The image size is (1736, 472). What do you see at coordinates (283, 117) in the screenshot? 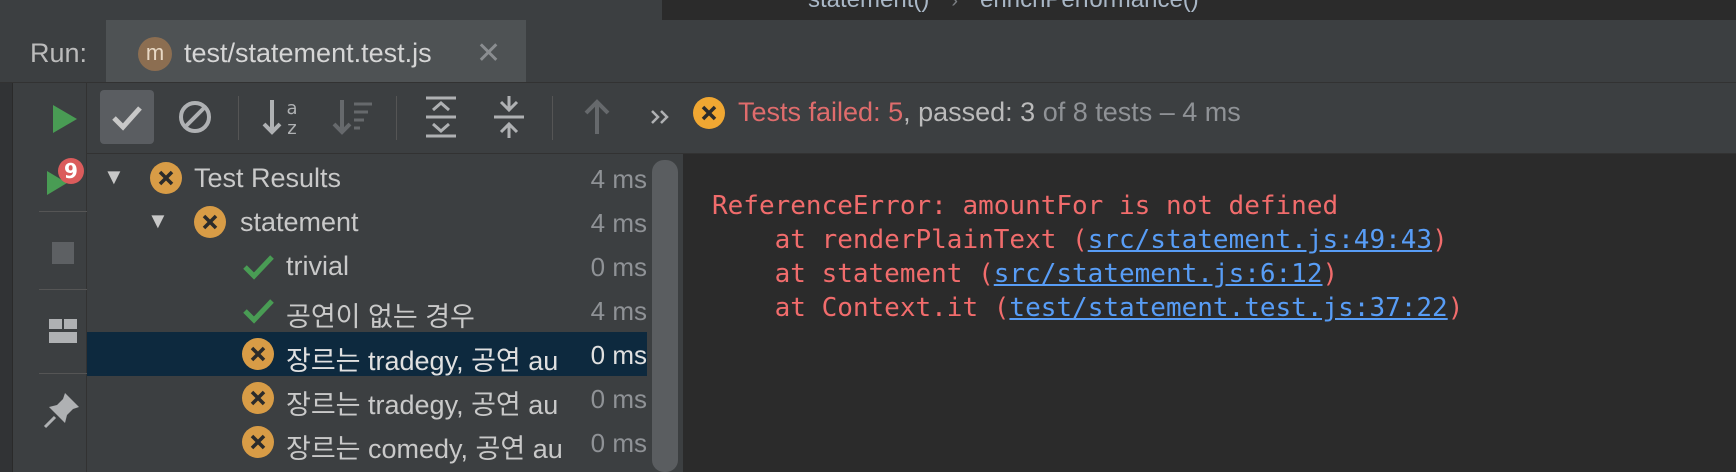
I see `sort-alphabetically-icon: az` at bounding box center [283, 117].